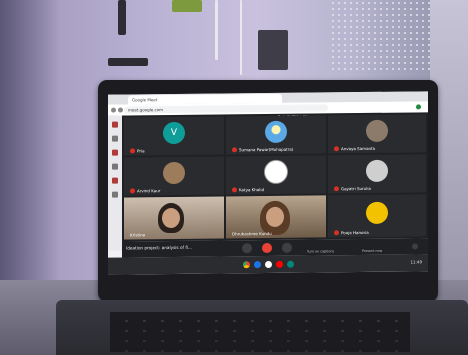 This screenshot has width=468, height=355. What do you see at coordinates (252, 233) in the screenshot?
I see `participant-name: Dhrubashree Kundu` at bounding box center [252, 233].